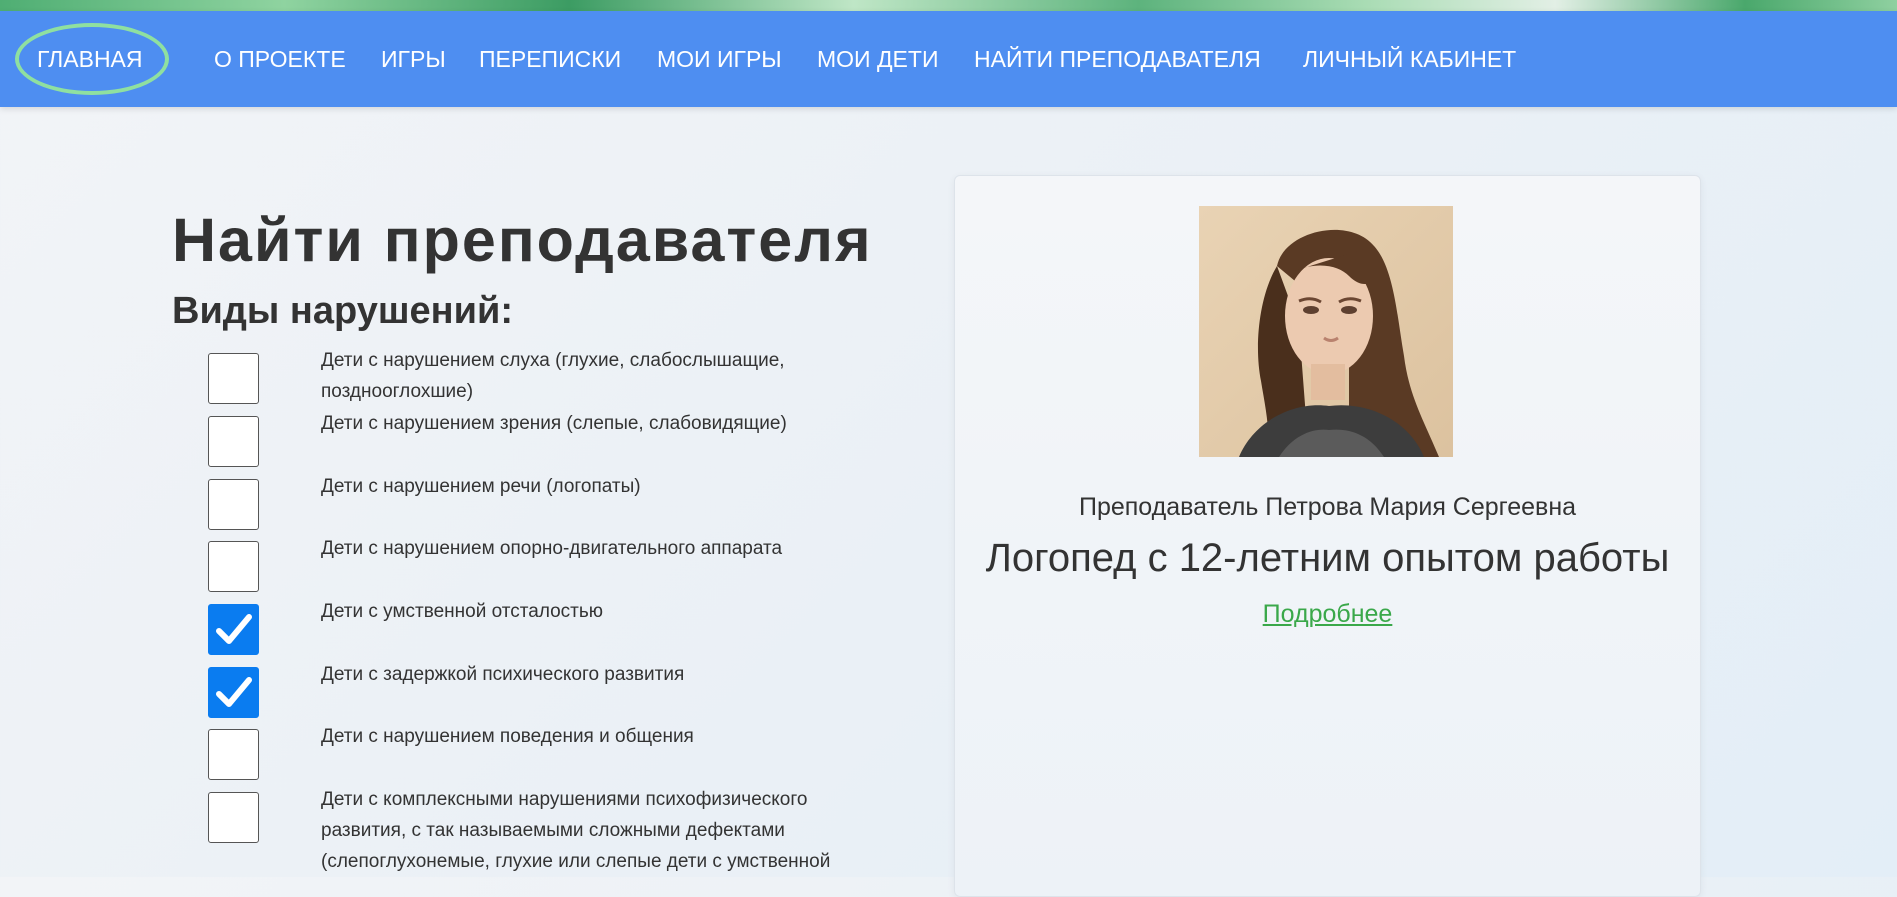 This screenshot has width=1897, height=897. What do you see at coordinates (503, 674) in the screenshot?
I see `filter-label: Дети с задержкой психического развития` at bounding box center [503, 674].